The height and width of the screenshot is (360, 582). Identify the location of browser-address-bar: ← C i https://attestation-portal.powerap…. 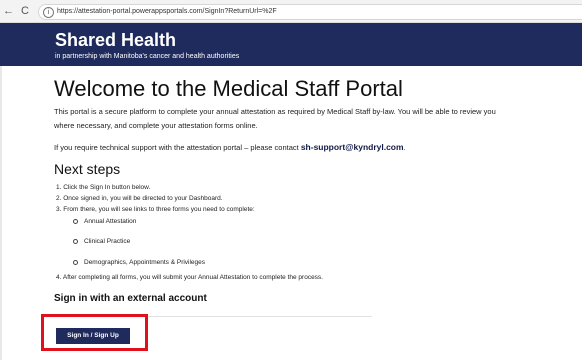
(291, 11).